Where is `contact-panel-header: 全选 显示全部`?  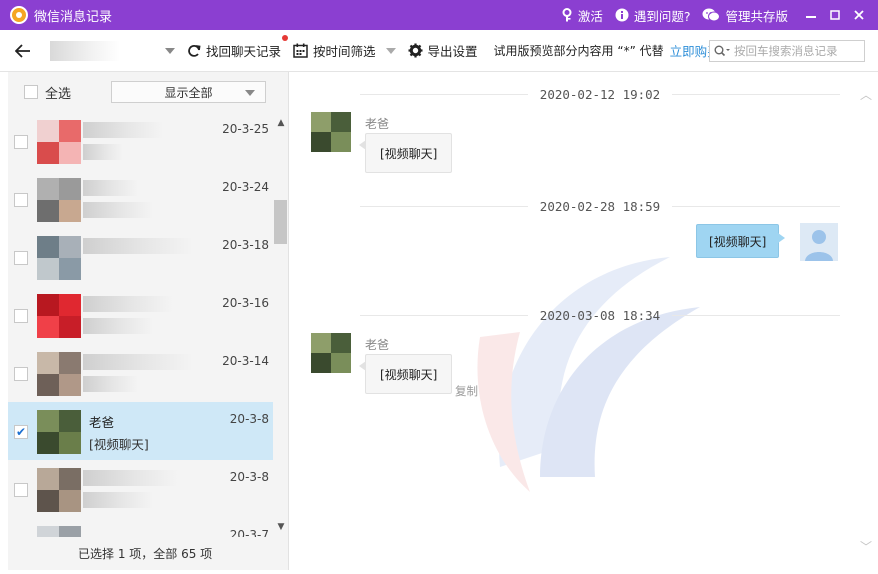 contact-panel-header: 全选 显示全部 is located at coordinates (148, 92).